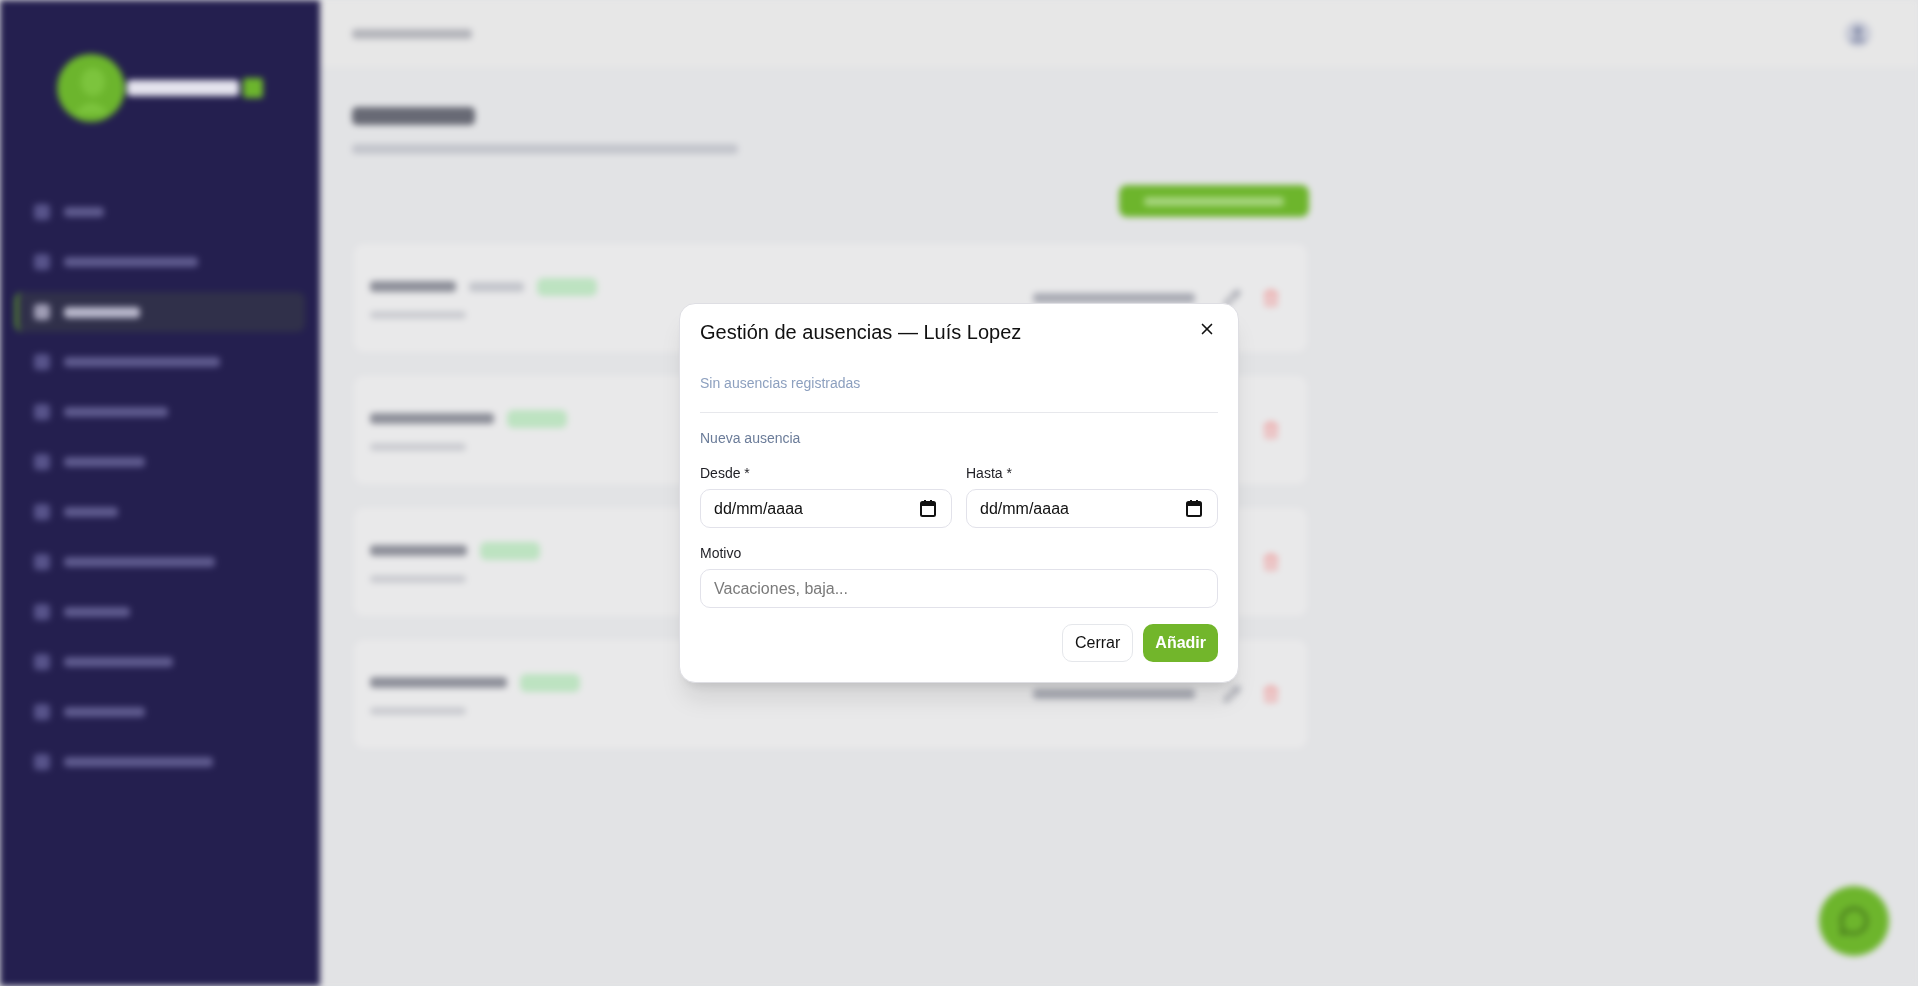 The width and height of the screenshot is (1918, 986). I want to click on field-label: Motivo, so click(721, 553).